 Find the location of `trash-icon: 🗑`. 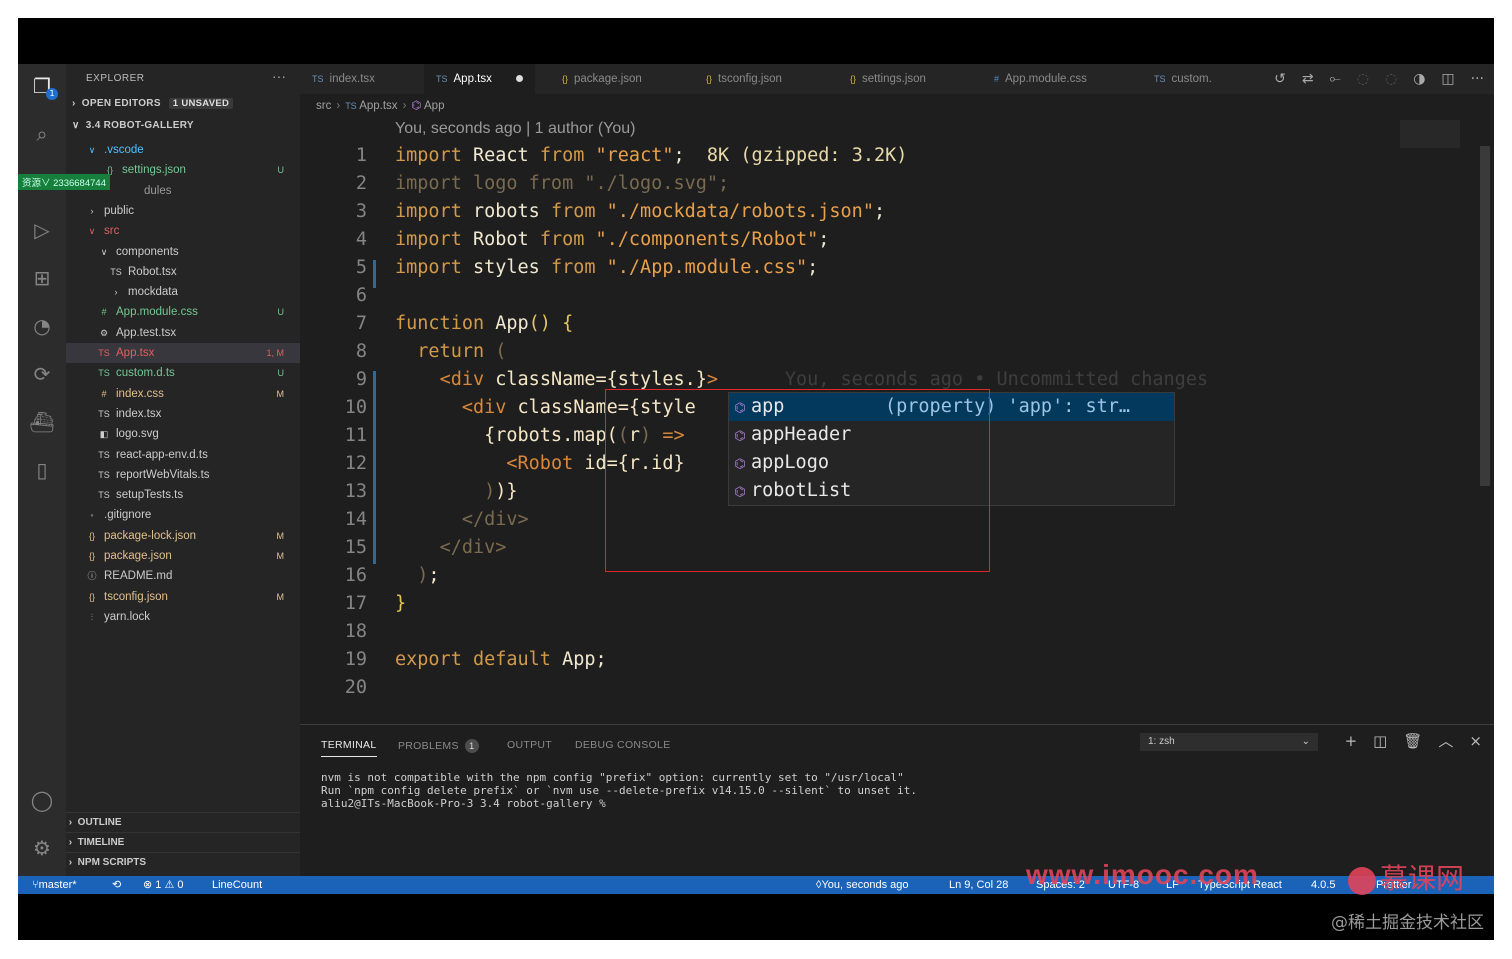

trash-icon: 🗑 is located at coordinates (1412, 741).